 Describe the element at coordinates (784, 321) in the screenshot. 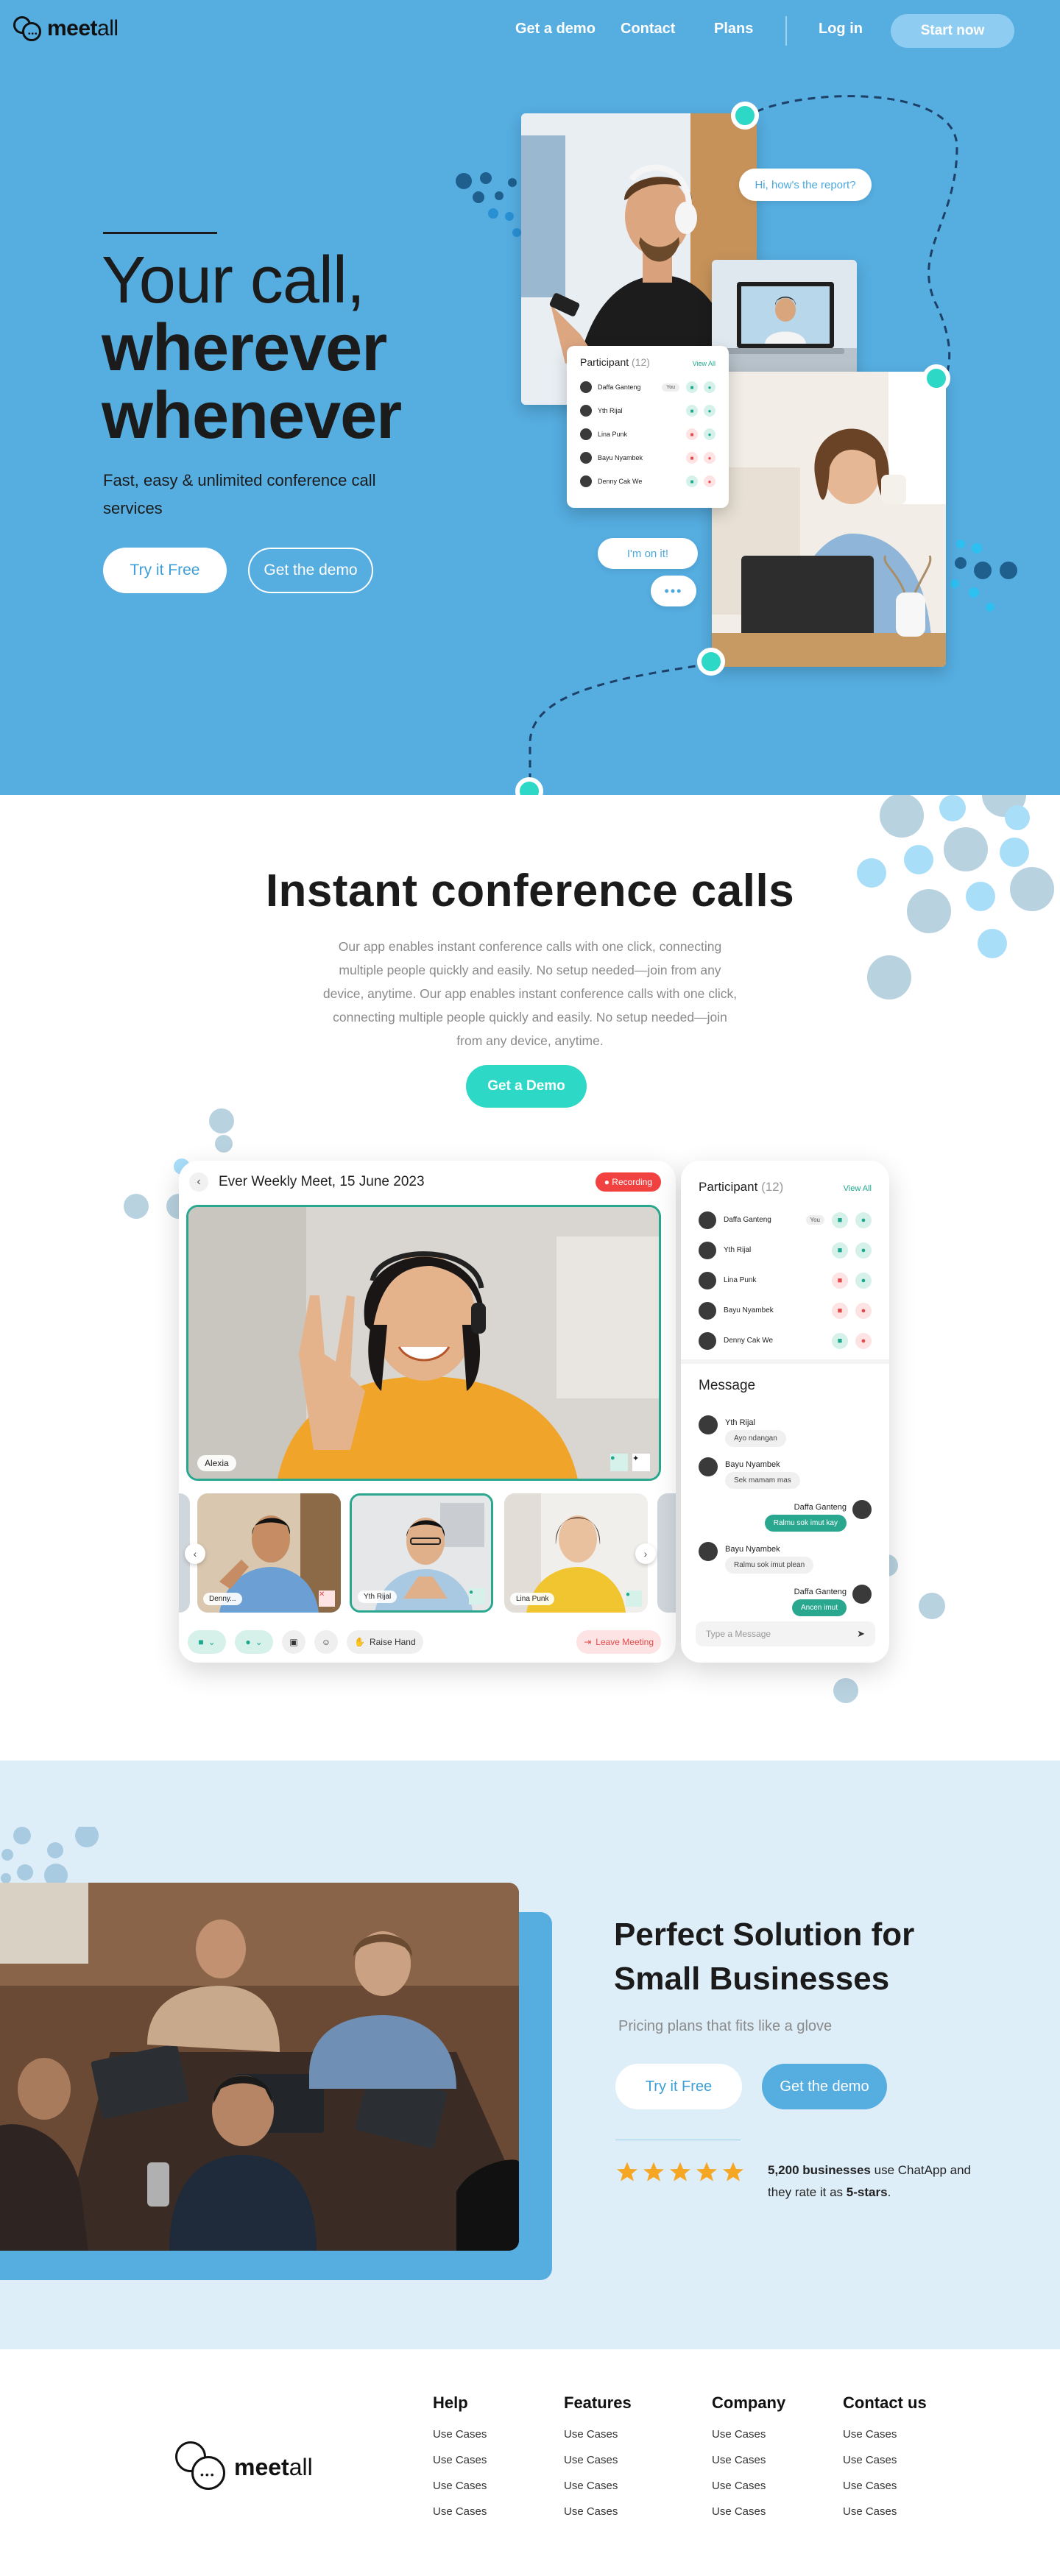

I see `hero-photo-video-call-laptop` at that location.